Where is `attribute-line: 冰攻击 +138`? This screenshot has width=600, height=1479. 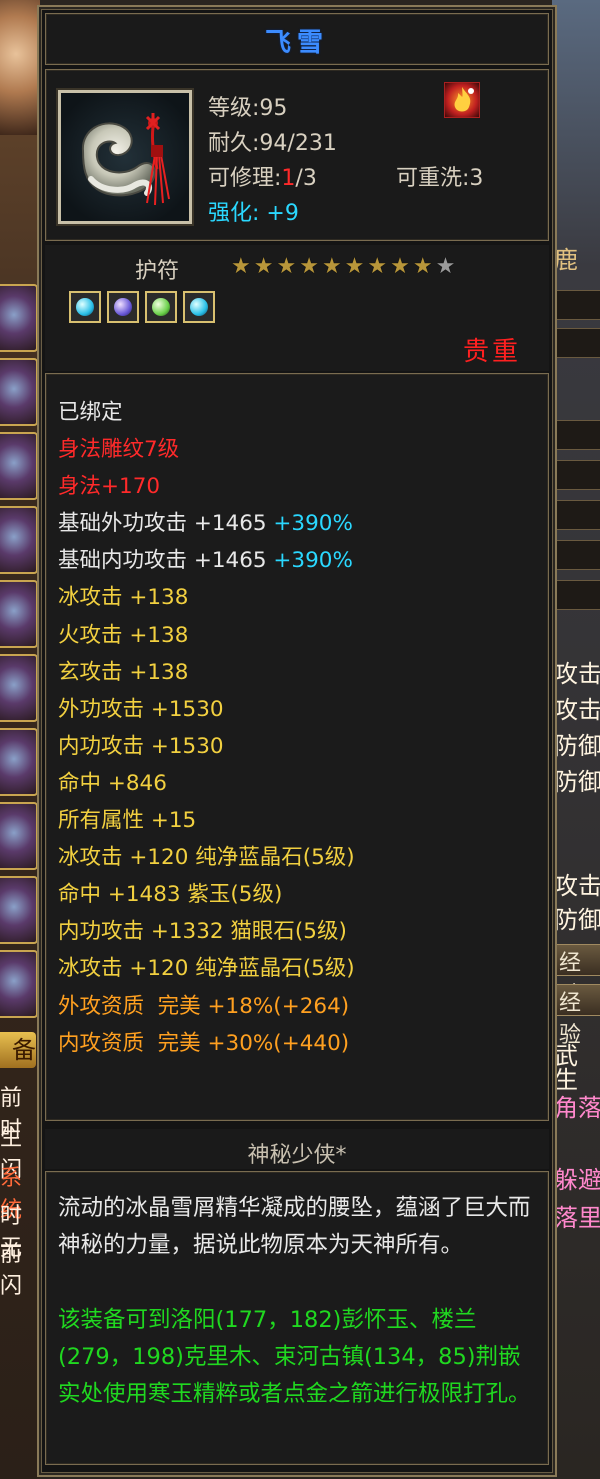 attribute-line: 冰攻击 +138 is located at coordinates (123, 598).